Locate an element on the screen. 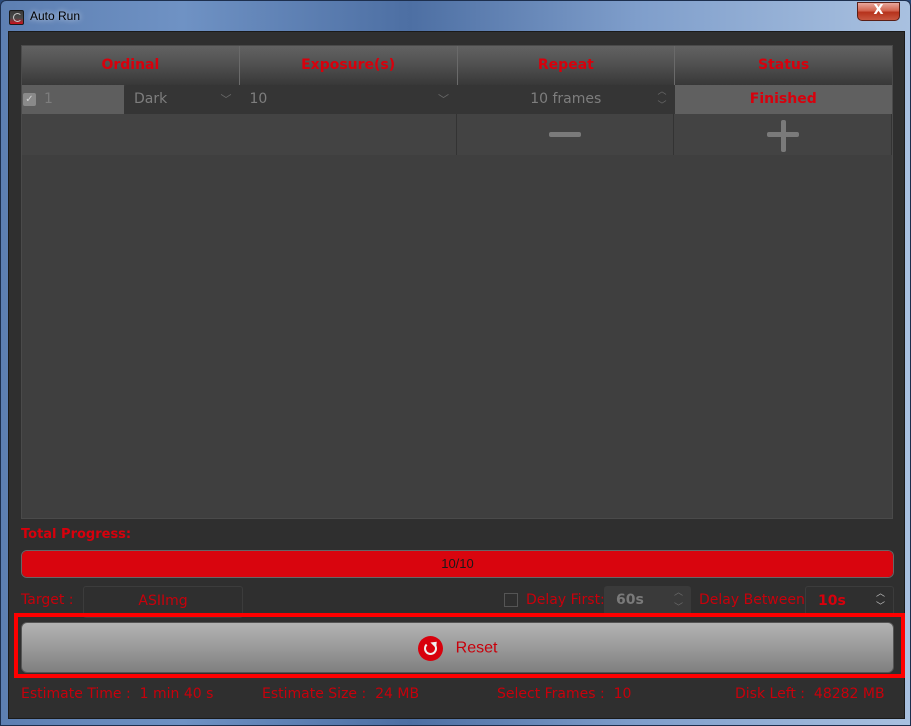  delay-between-spinbox: 10s ︿ ﹀ is located at coordinates (849, 601).